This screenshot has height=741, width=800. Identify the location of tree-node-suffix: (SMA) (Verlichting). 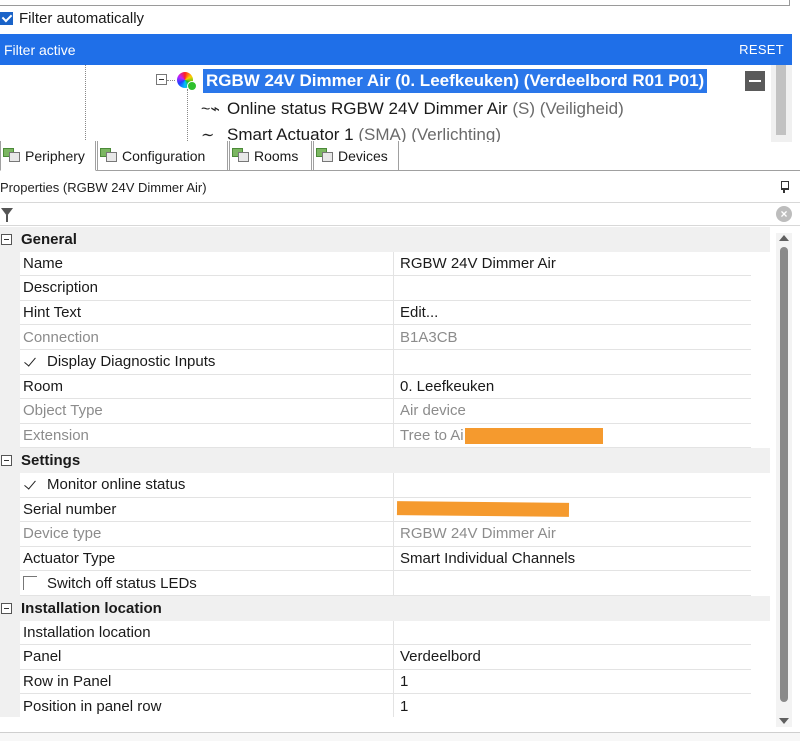
(429, 133).